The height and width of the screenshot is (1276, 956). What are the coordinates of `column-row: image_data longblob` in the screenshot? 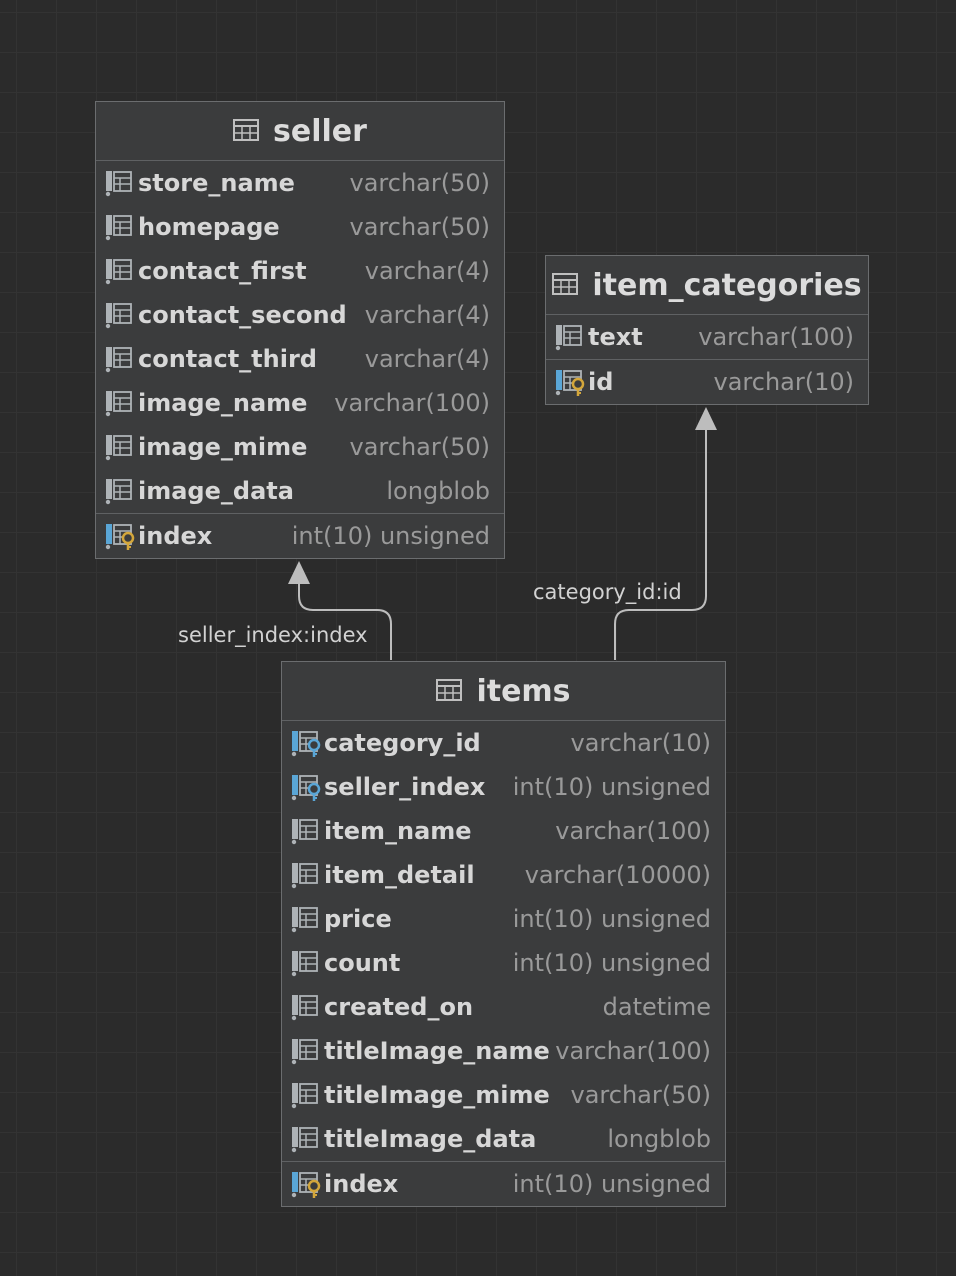 It's located at (300, 491).